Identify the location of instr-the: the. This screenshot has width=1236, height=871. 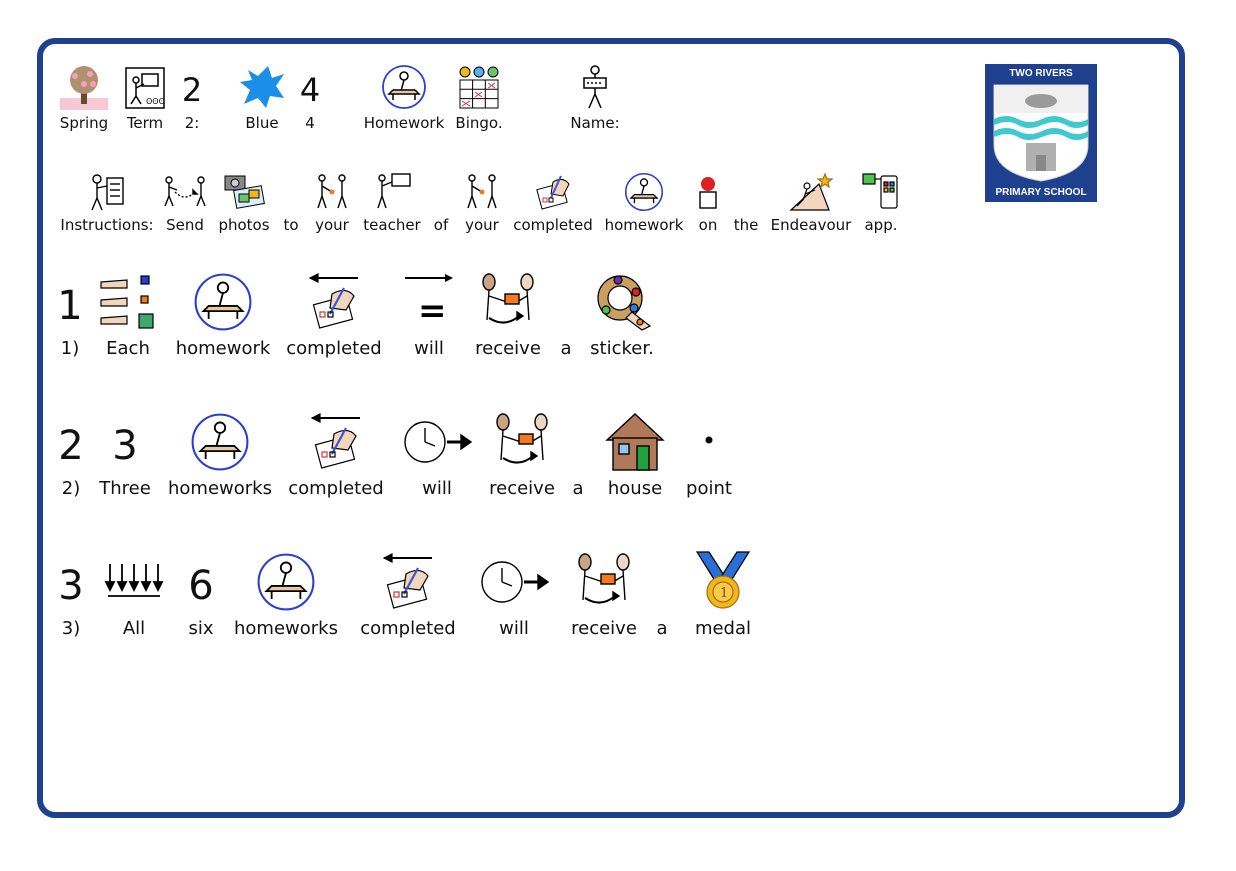
(746, 198).